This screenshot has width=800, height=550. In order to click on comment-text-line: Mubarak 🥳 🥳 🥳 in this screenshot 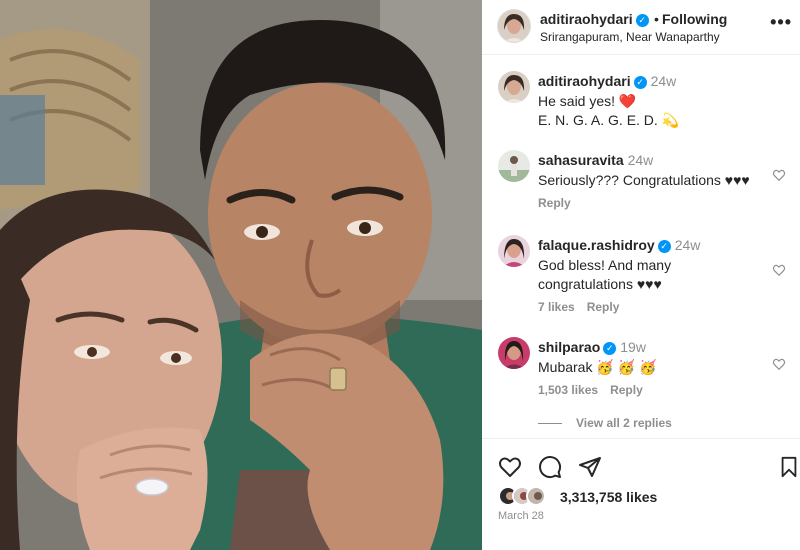, I will do `click(597, 367)`.